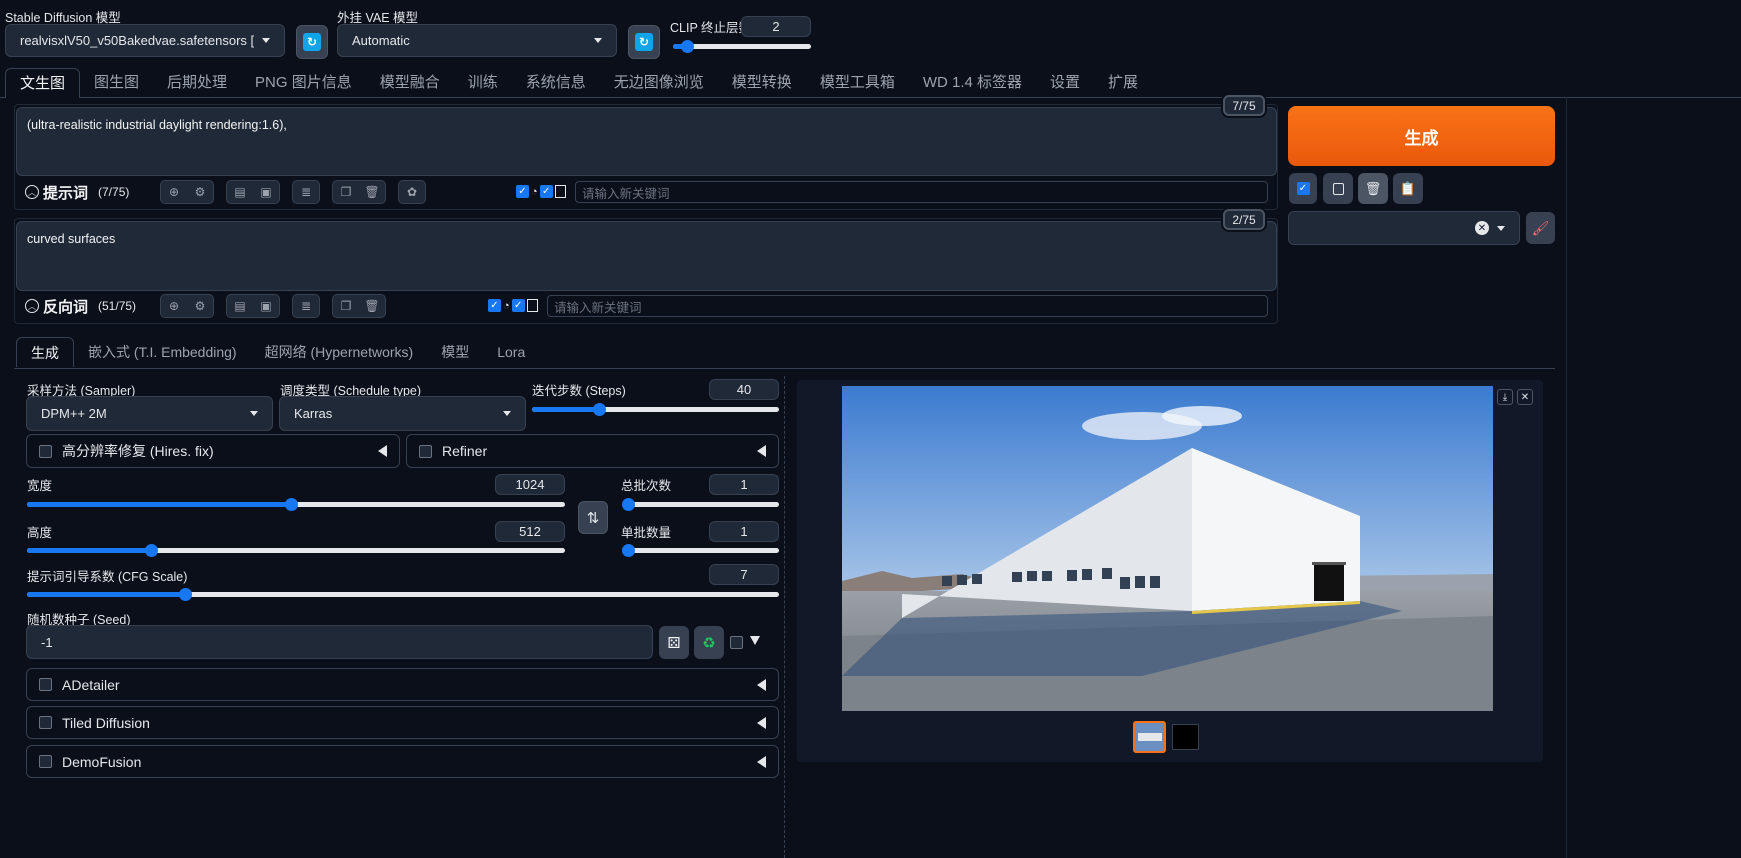 The image size is (1741, 858). Describe the element at coordinates (857, 83) in the screenshot. I see `main-tab-9: 模型工具箱` at that location.